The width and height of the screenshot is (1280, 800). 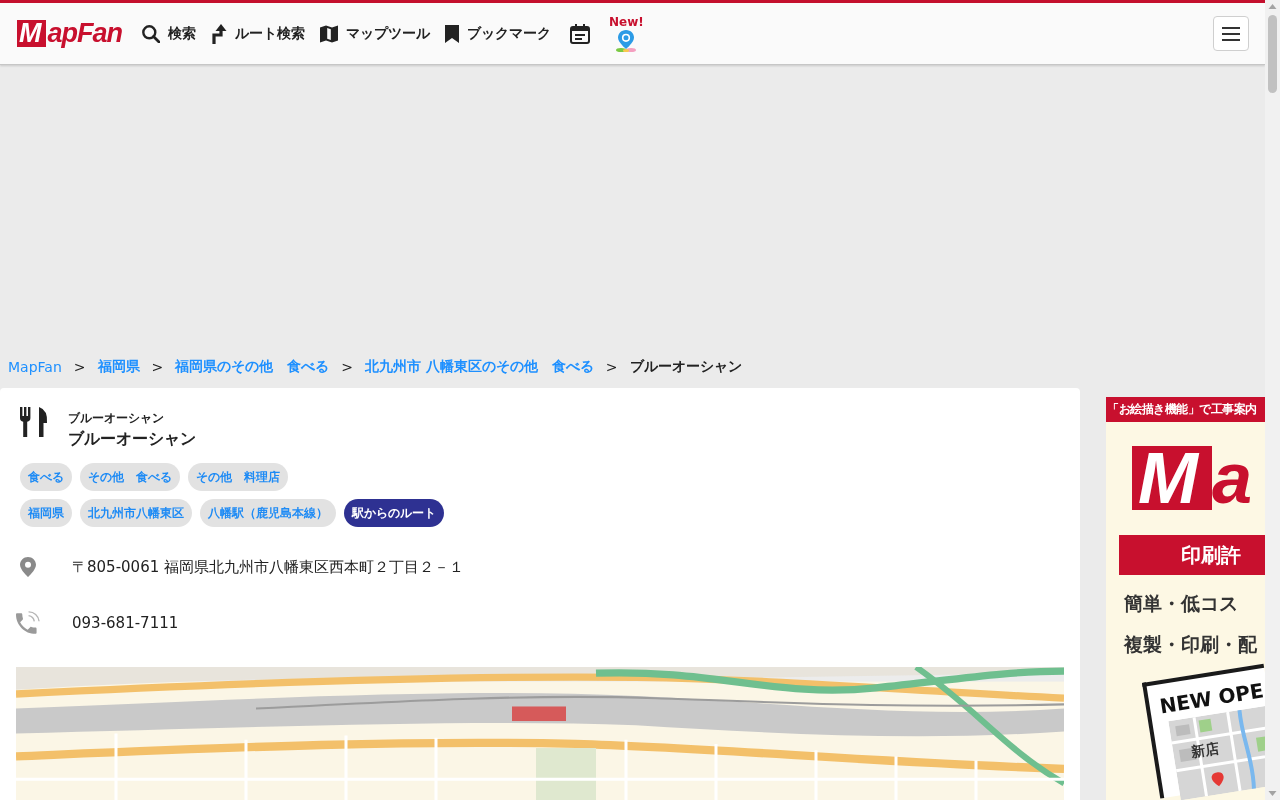 I want to click on tag-chip: 八幡駅（鹿児島本線）, so click(x=268, y=513).